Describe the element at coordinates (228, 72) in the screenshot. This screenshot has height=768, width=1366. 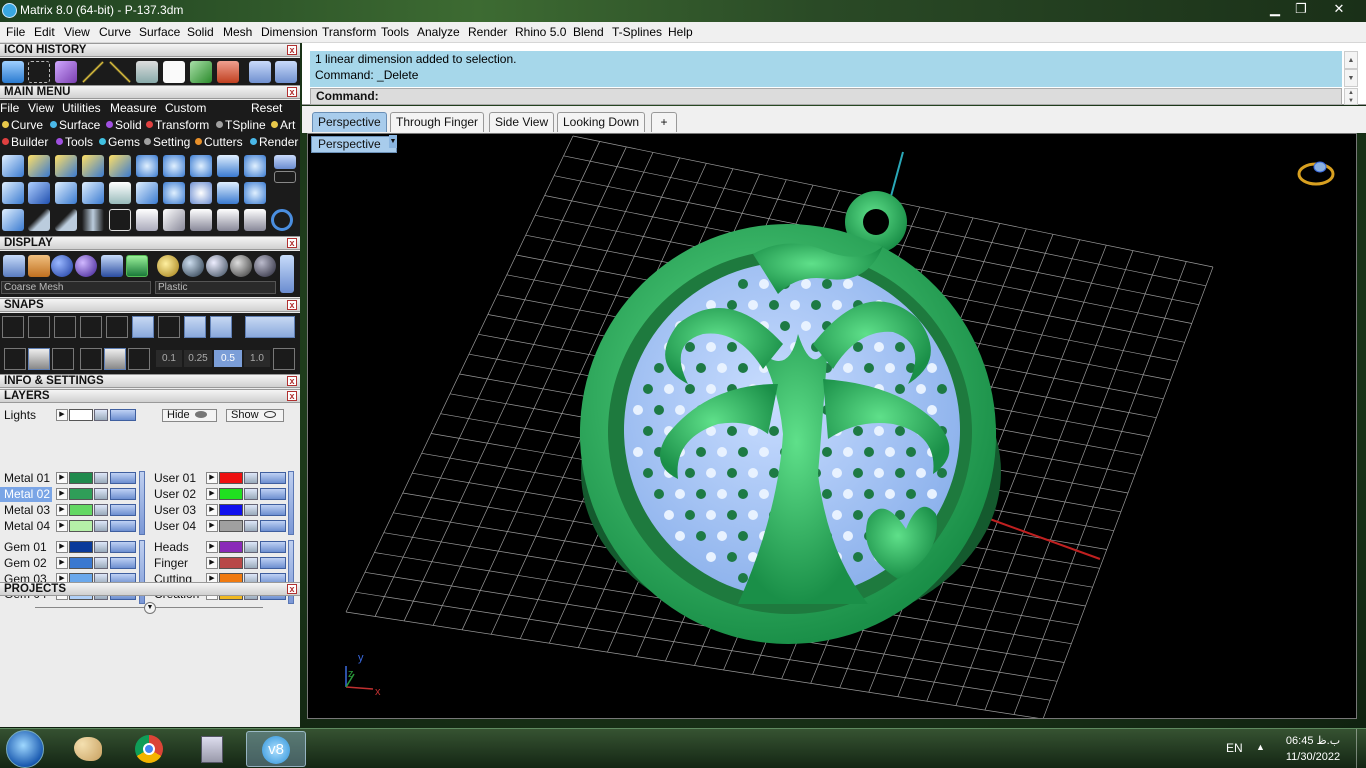
I see `house-icon` at that location.